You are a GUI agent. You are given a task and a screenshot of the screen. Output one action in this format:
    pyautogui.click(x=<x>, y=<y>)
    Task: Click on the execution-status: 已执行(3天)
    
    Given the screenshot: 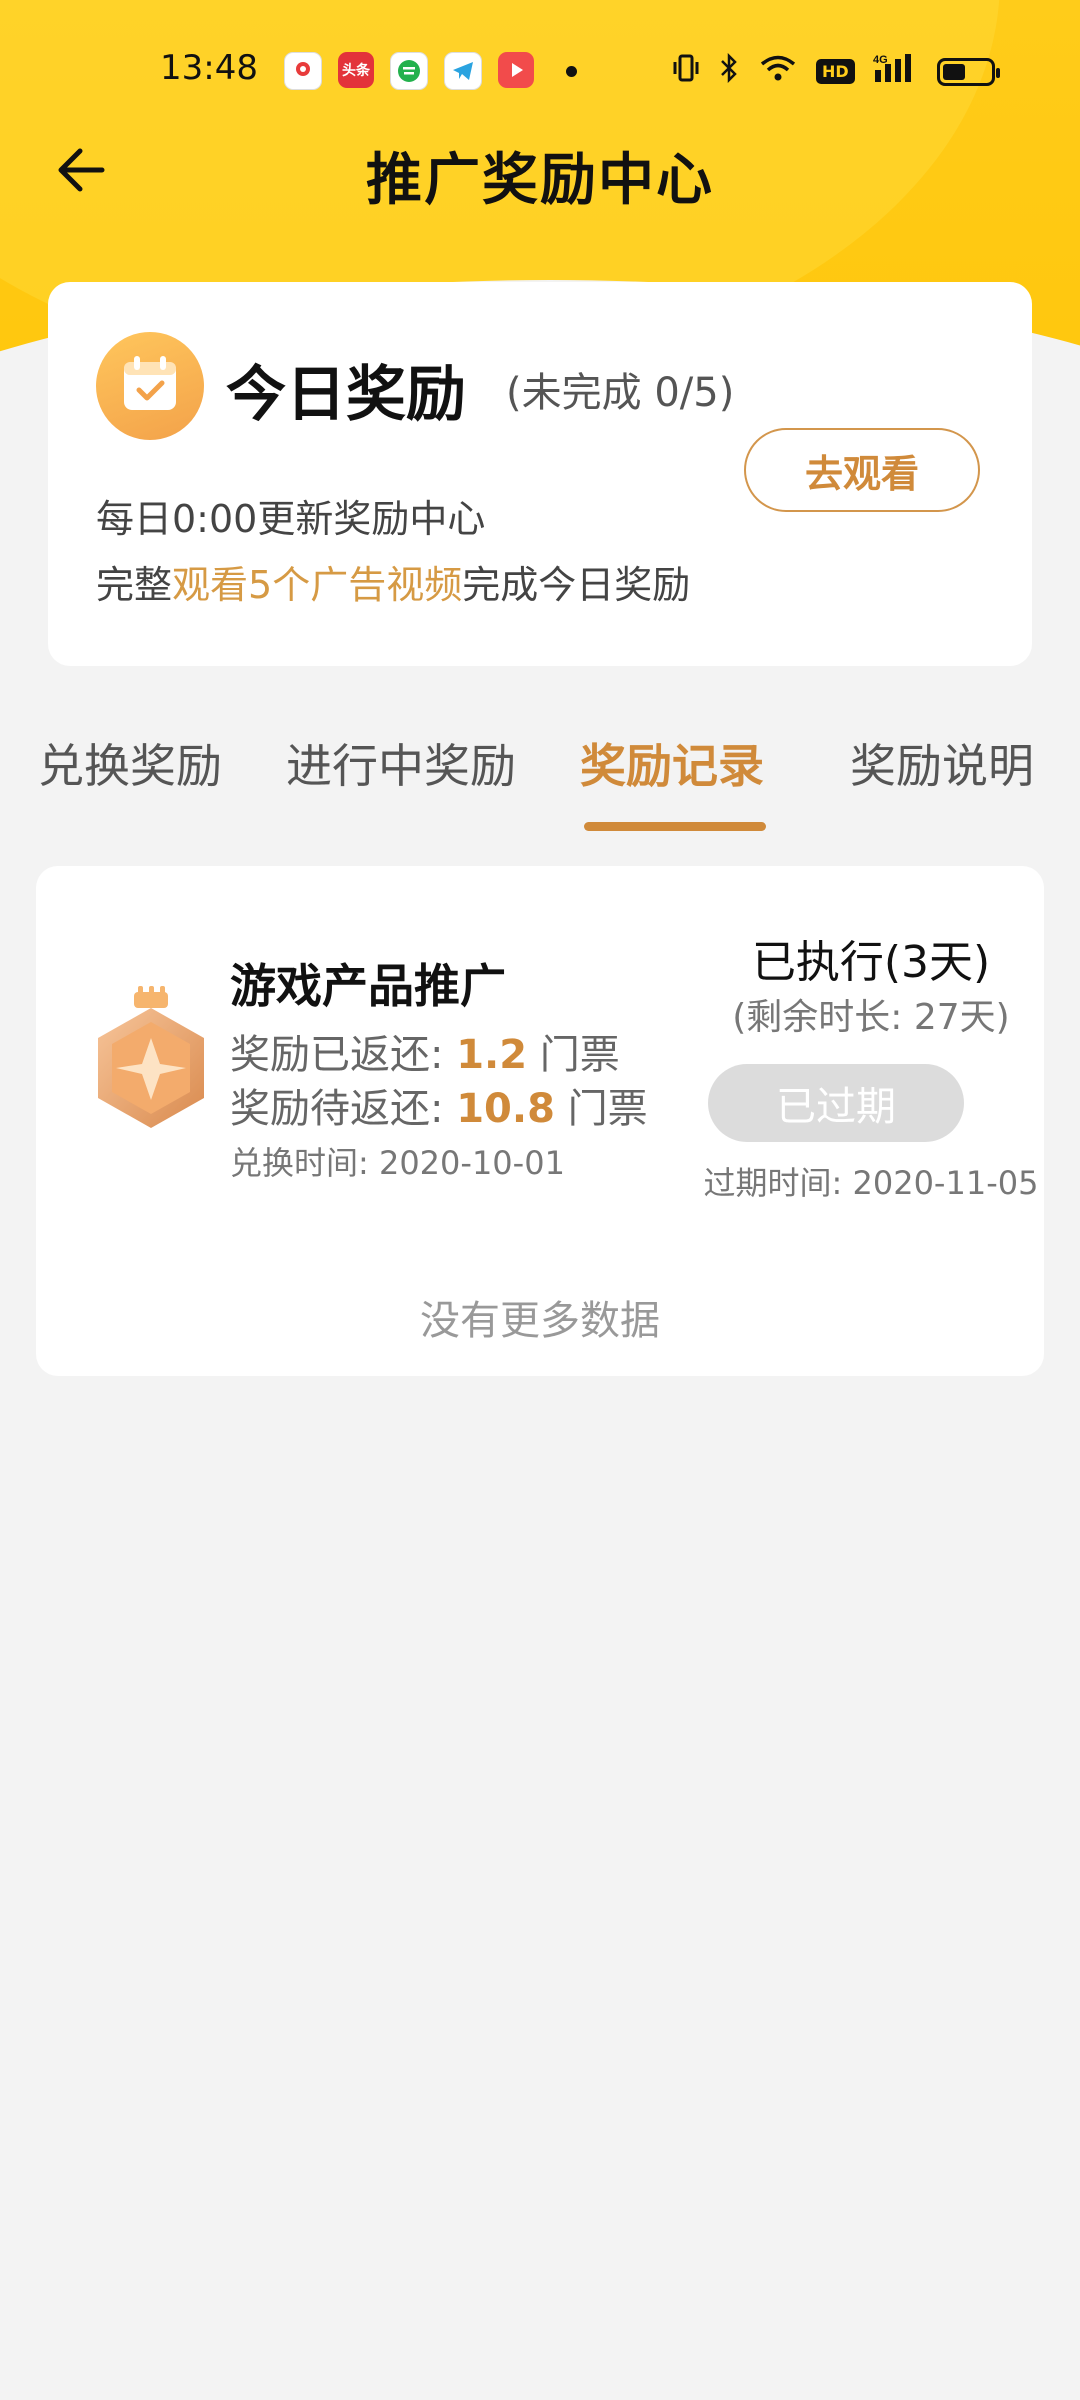 What is the action you would take?
    pyautogui.click(x=871, y=962)
    